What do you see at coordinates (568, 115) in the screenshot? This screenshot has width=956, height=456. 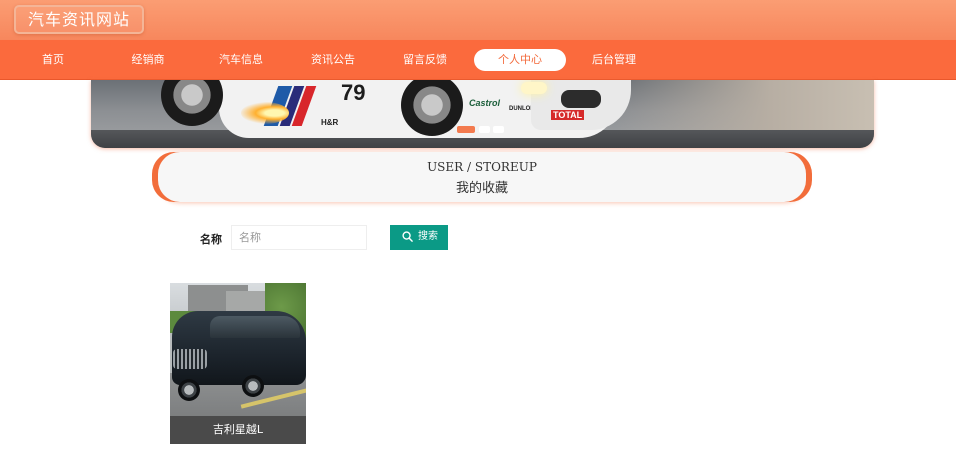 I see `sponsor-total: TOTAL` at bounding box center [568, 115].